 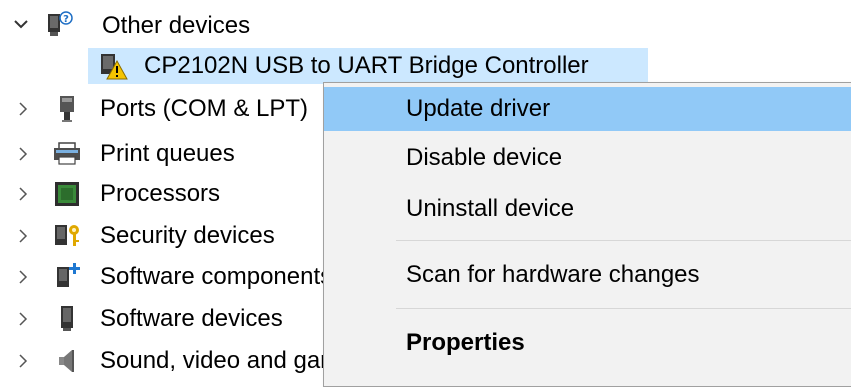 What do you see at coordinates (366, 65) in the screenshot?
I see `device-label: CP2102N USB to UART Bridge Controller` at bounding box center [366, 65].